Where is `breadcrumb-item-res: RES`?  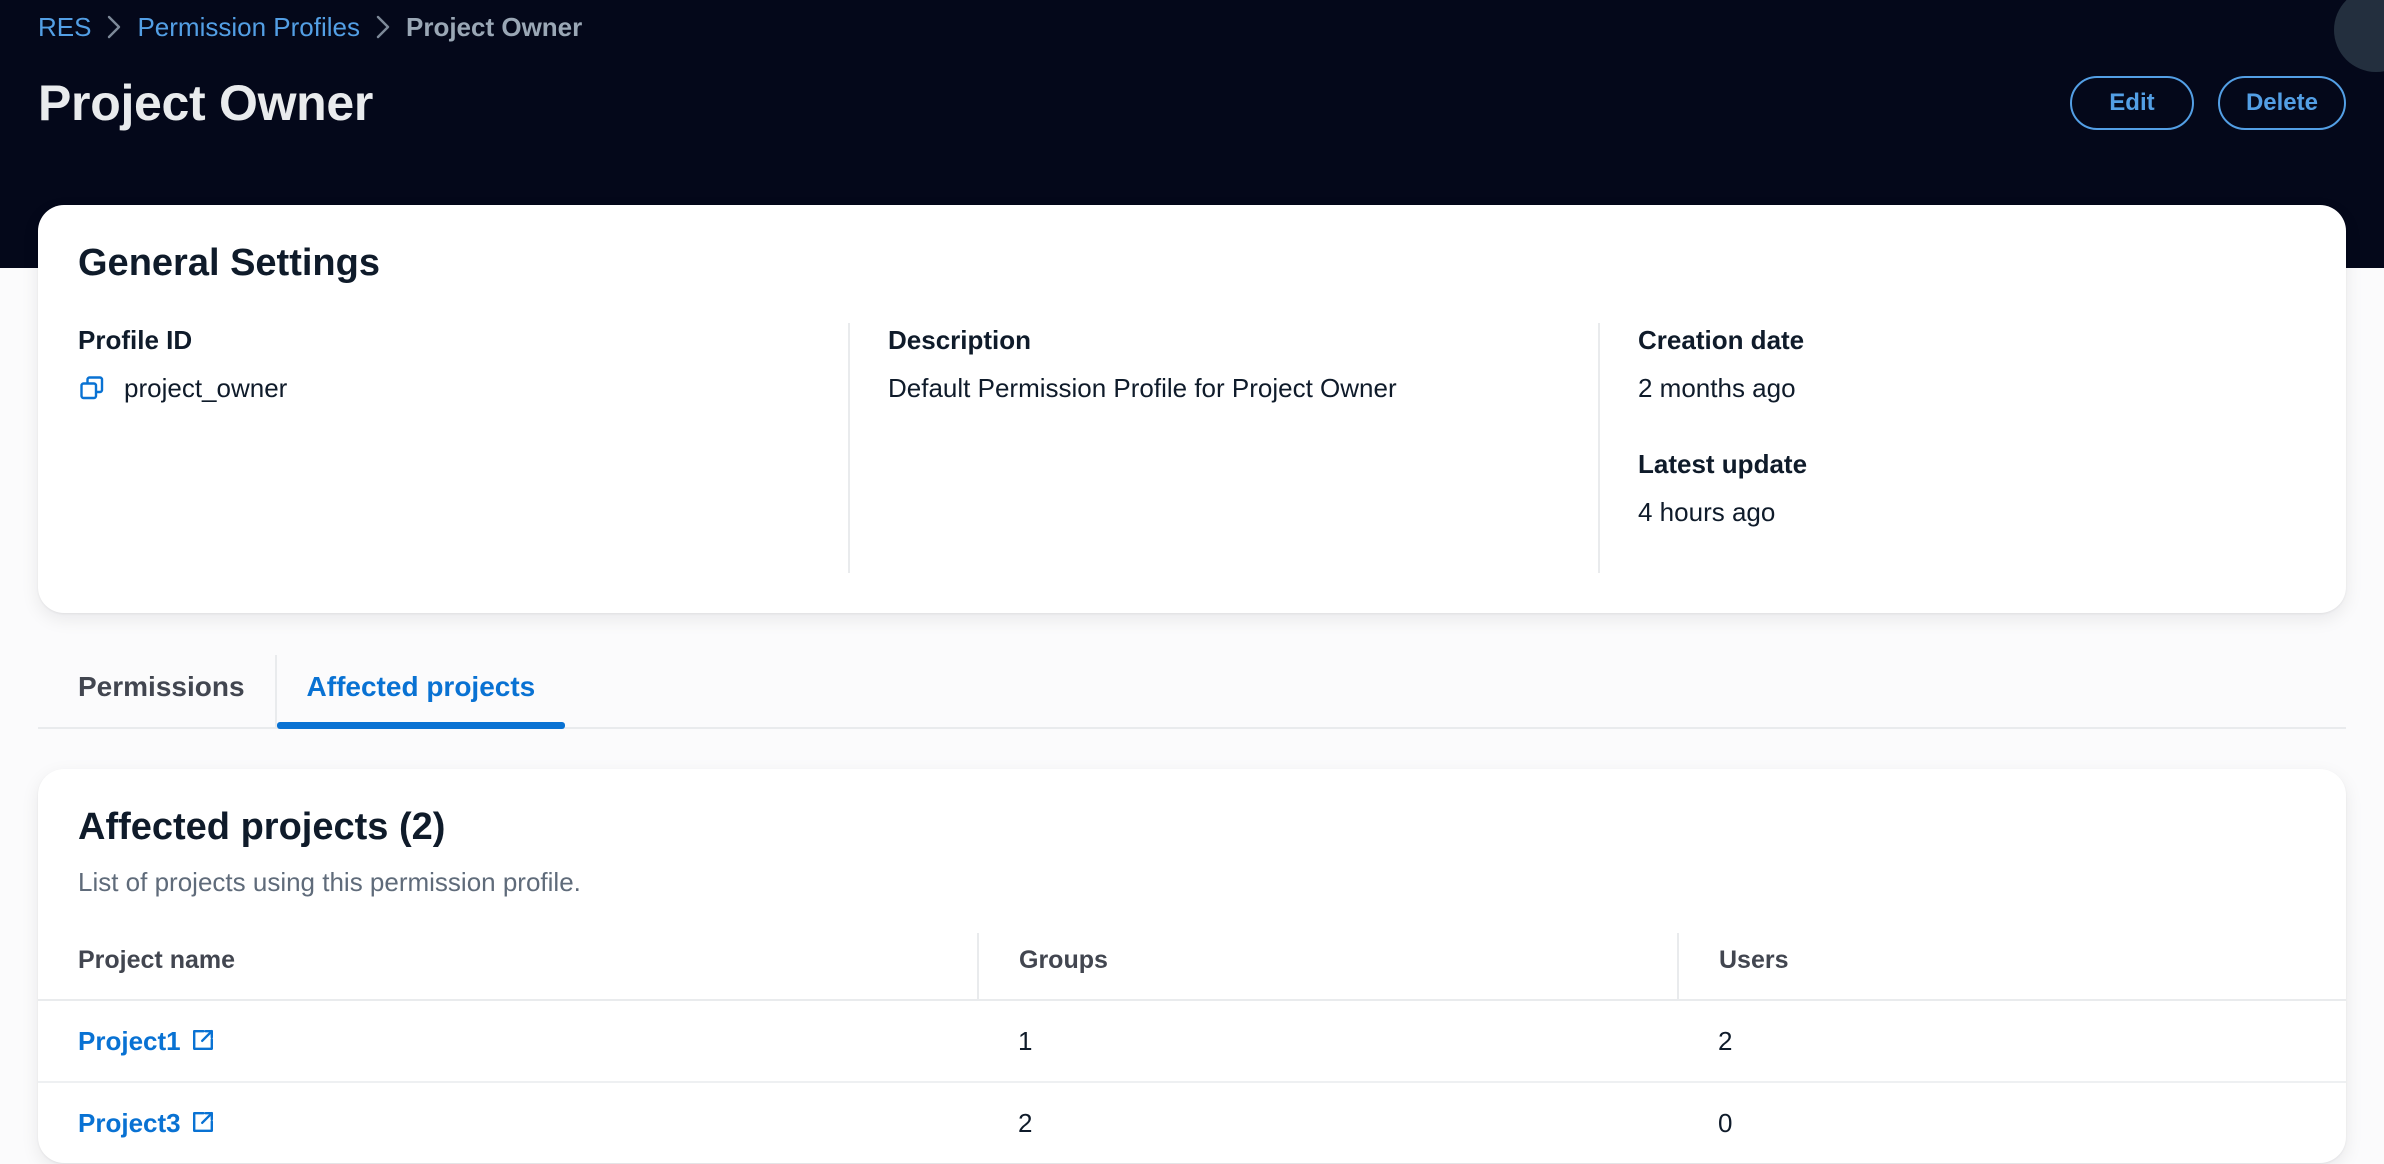
breadcrumb-item-res: RES is located at coordinates (64, 27).